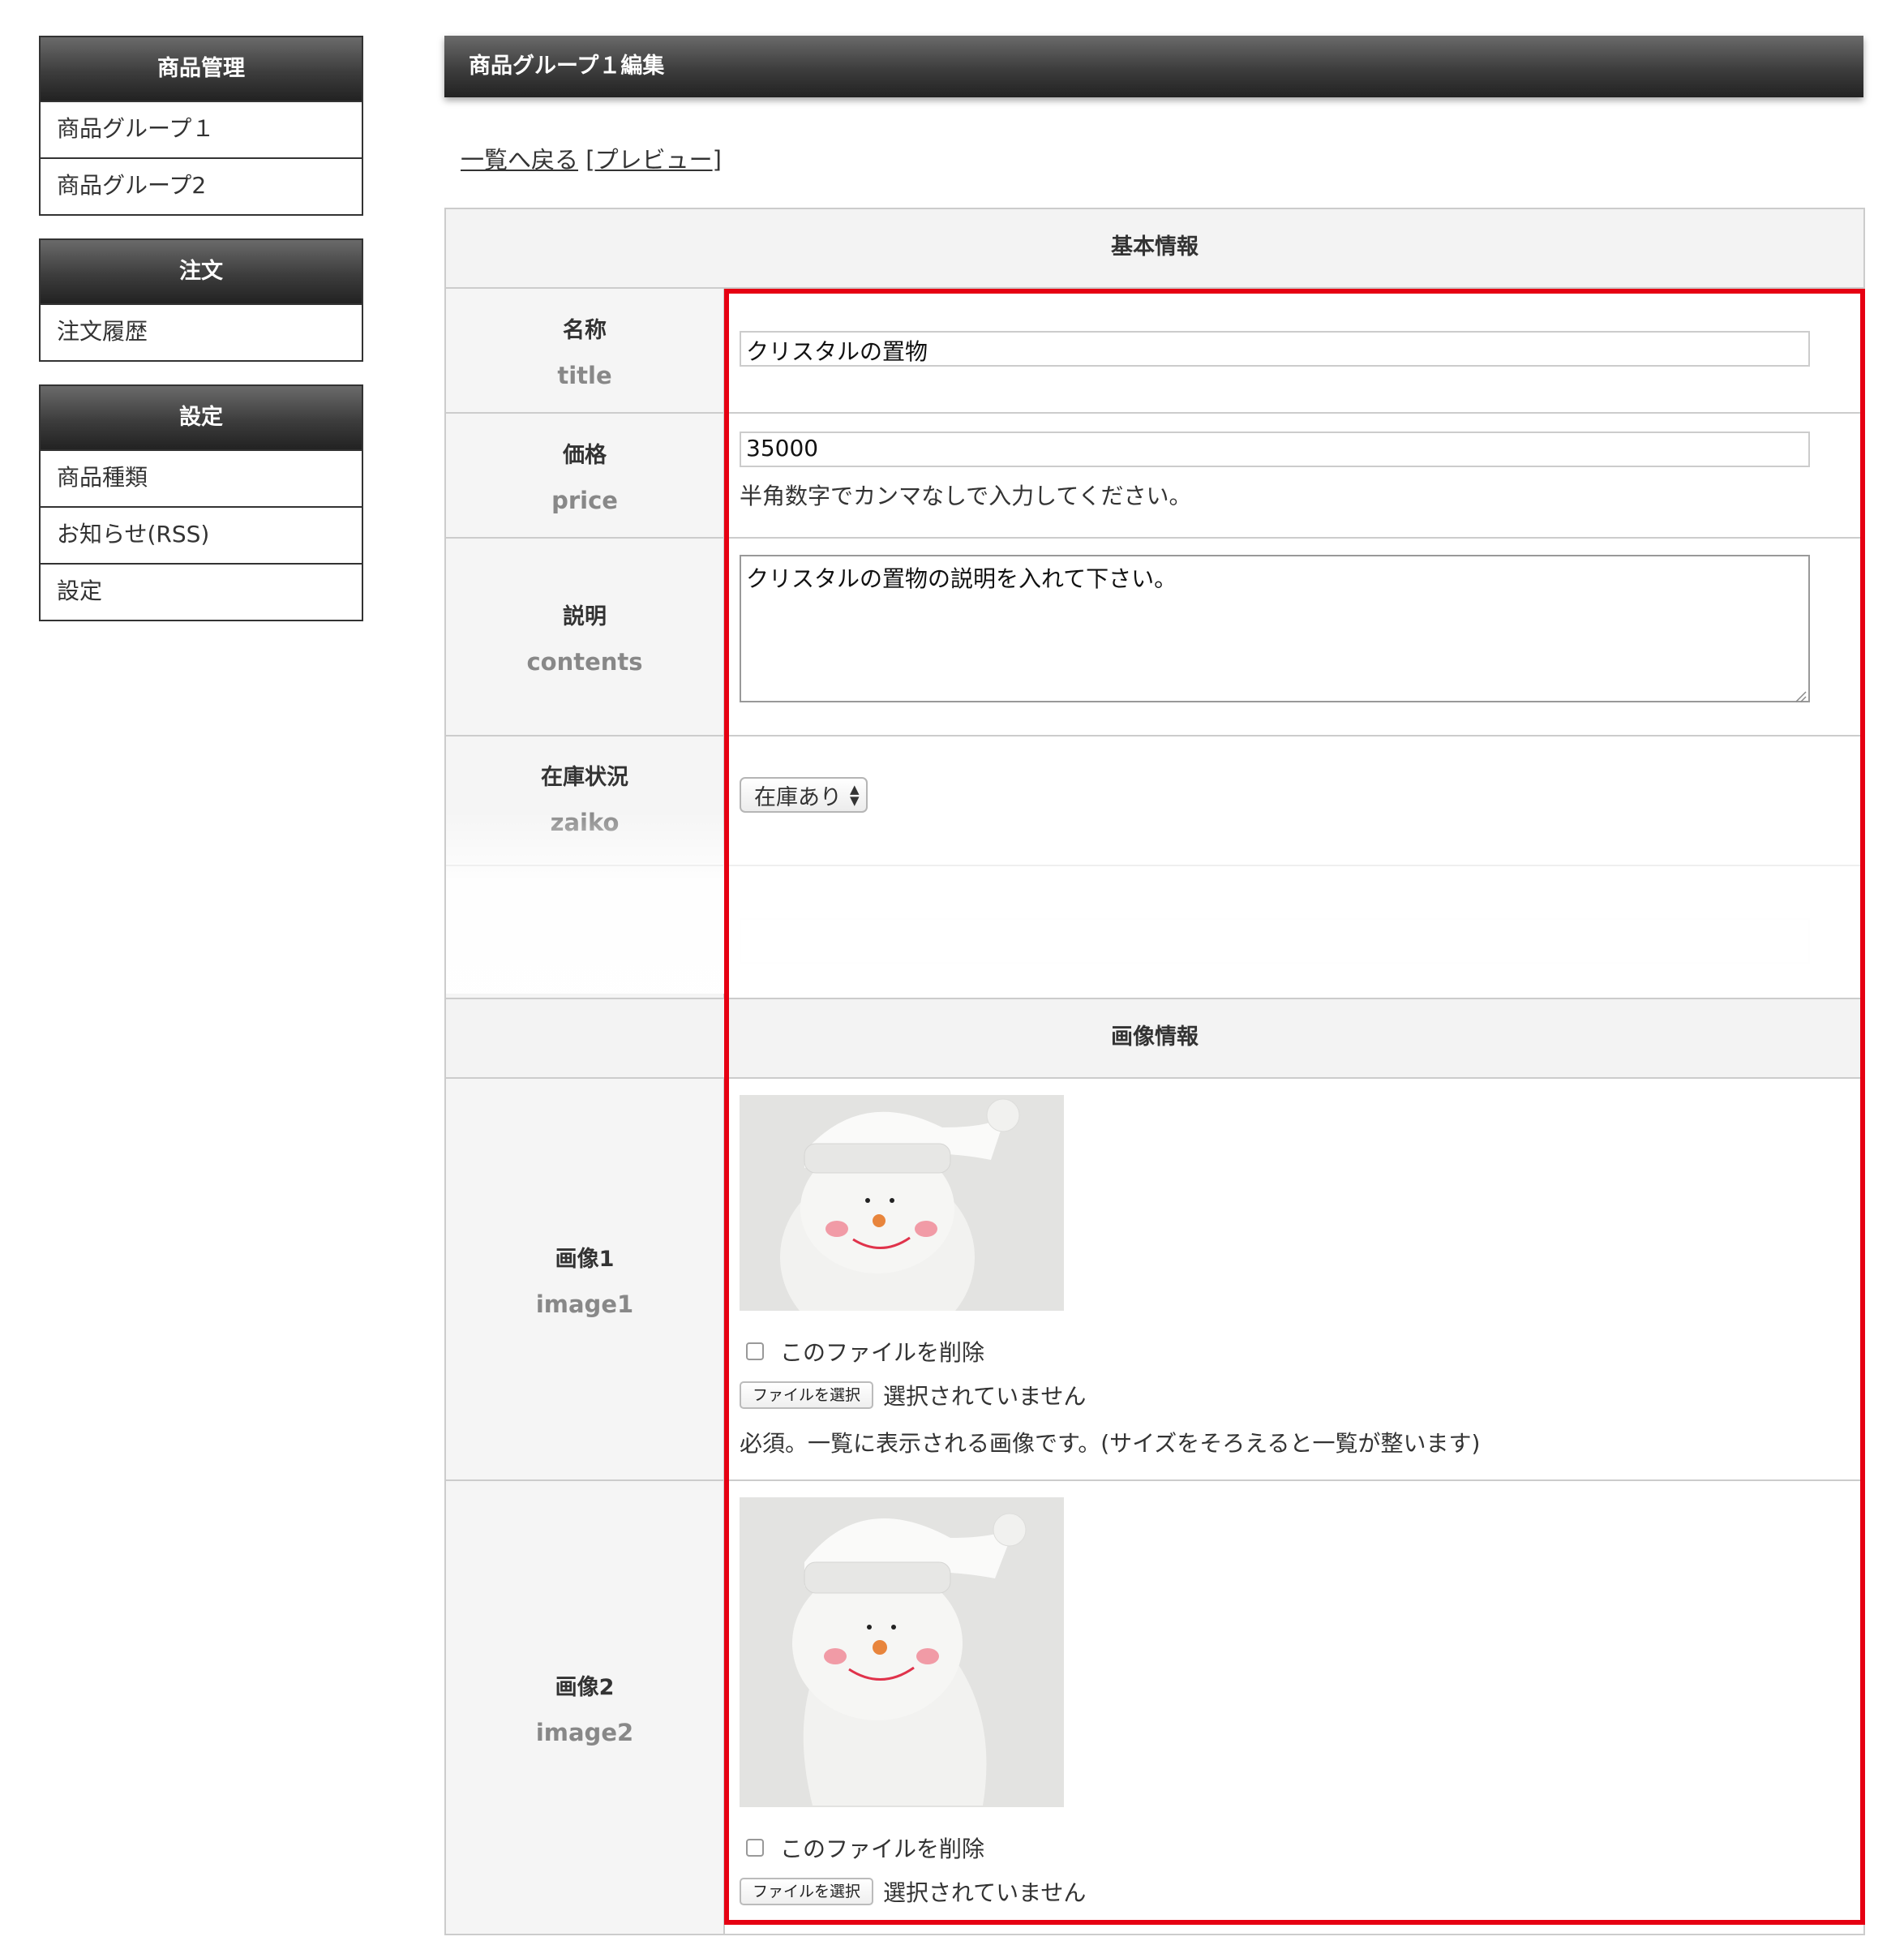 This screenshot has width=1904, height=1941. Describe the element at coordinates (201, 271) in the screenshot. I see `sidebar-section-title: 注文` at that location.